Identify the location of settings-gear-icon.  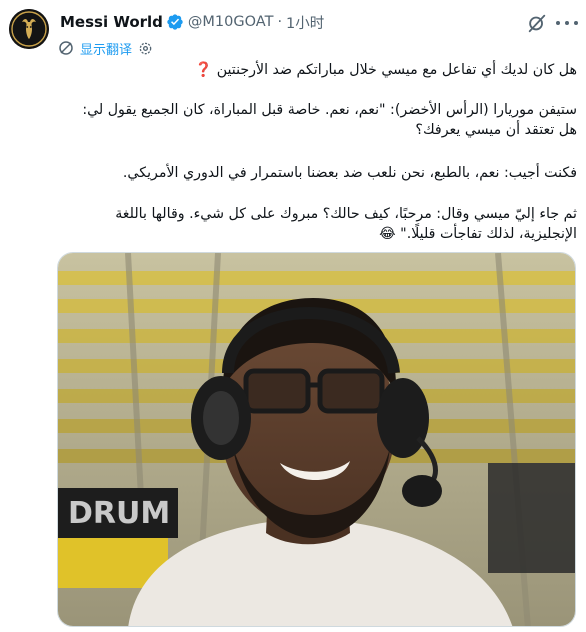
(145, 48).